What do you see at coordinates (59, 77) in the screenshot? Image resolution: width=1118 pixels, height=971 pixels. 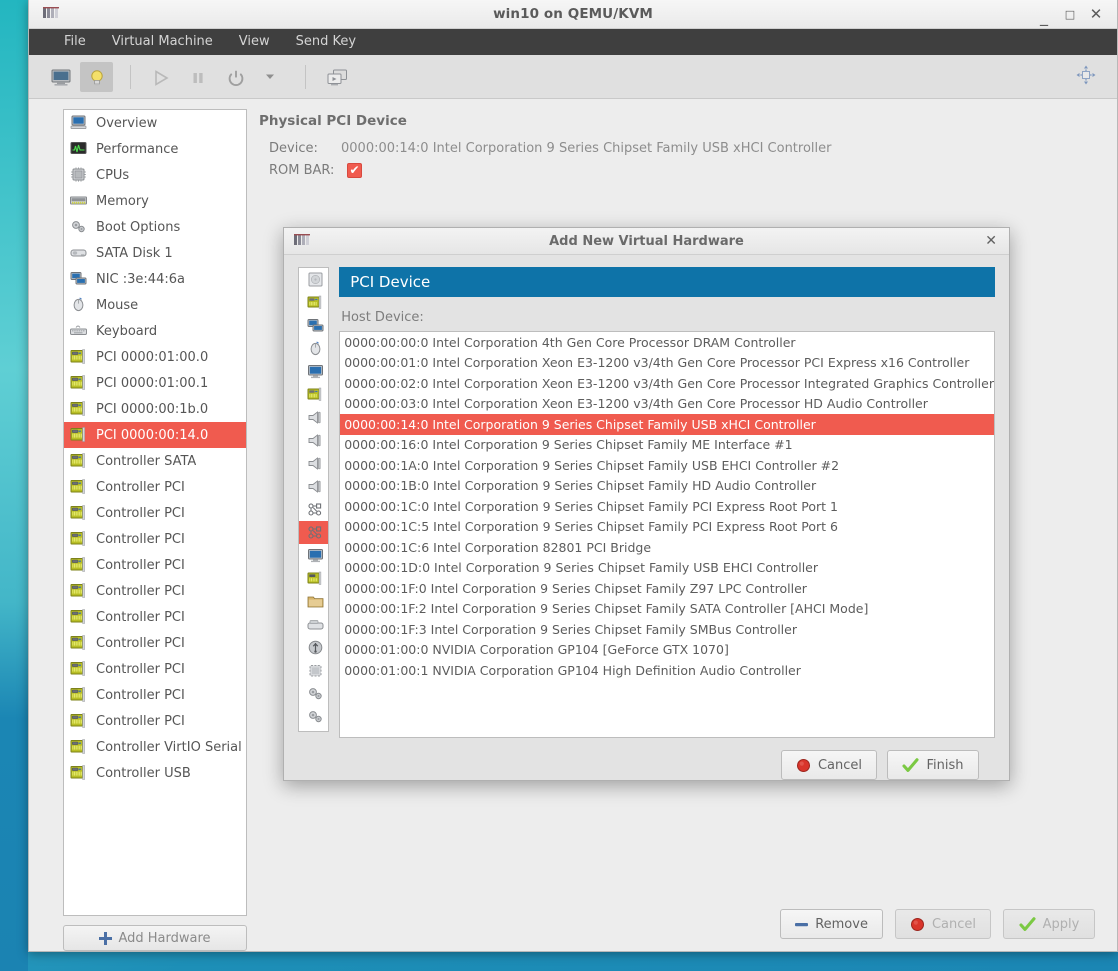 I see `show-console-button` at bounding box center [59, 77].